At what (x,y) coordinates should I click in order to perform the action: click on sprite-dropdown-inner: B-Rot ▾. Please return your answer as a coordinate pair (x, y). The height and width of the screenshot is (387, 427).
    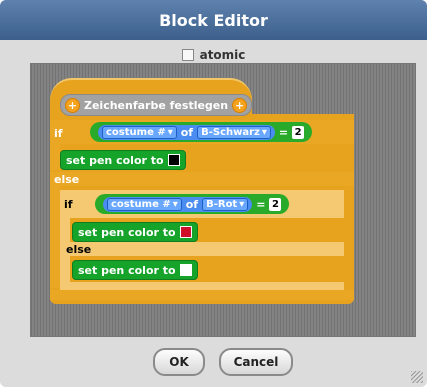
    Looking at the image, I should click on (225, 204).